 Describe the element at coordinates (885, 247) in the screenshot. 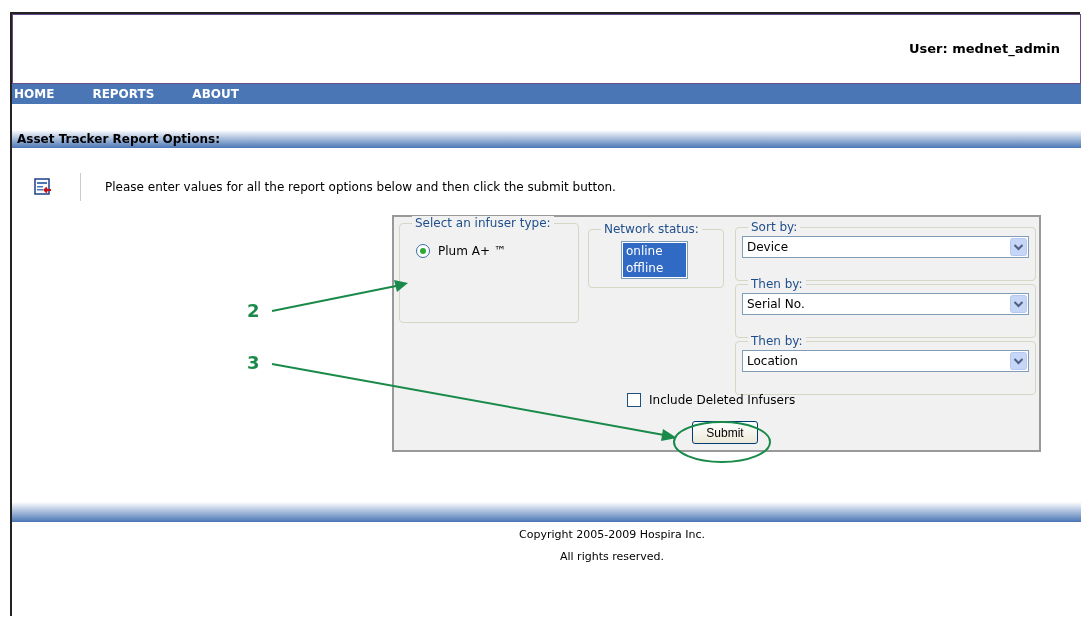

I see `sort-select: Device` at that location.